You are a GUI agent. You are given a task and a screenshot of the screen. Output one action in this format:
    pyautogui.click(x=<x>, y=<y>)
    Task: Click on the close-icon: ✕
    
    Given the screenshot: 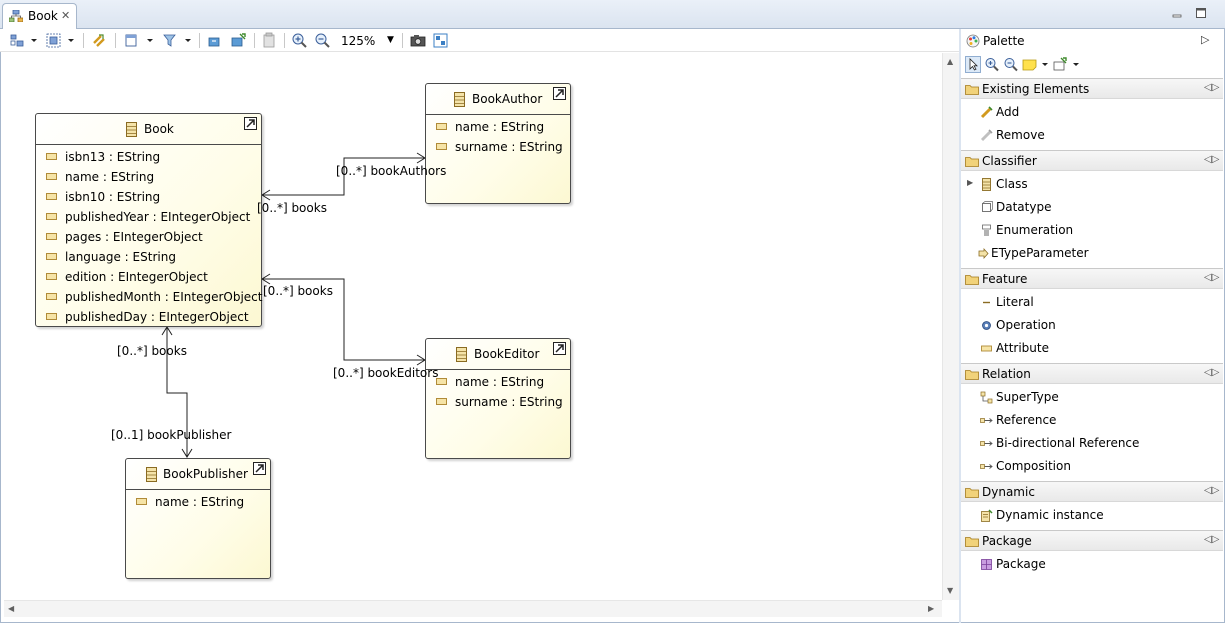 What is the action you would take?
    pyautogui.click(x=65, y=15)
    